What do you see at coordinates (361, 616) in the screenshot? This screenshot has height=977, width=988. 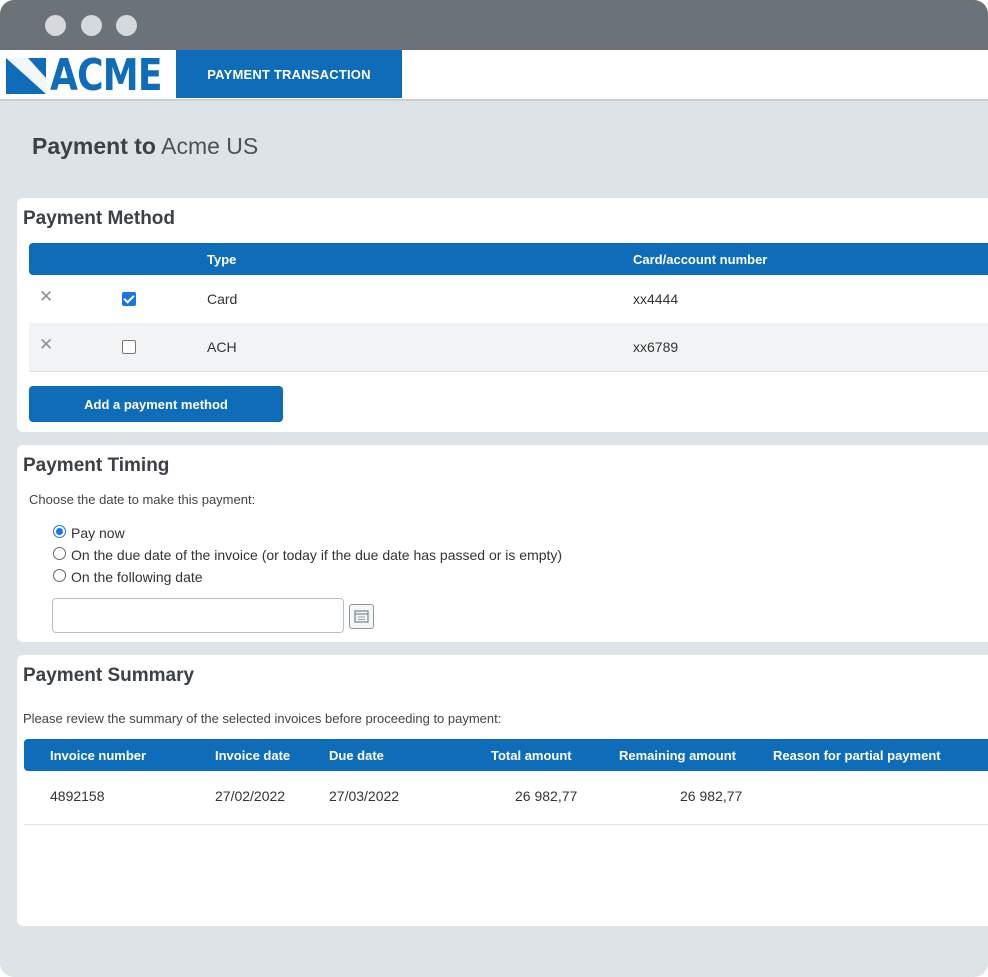 I see `calendar-icon` at bounding box center [361, 616].